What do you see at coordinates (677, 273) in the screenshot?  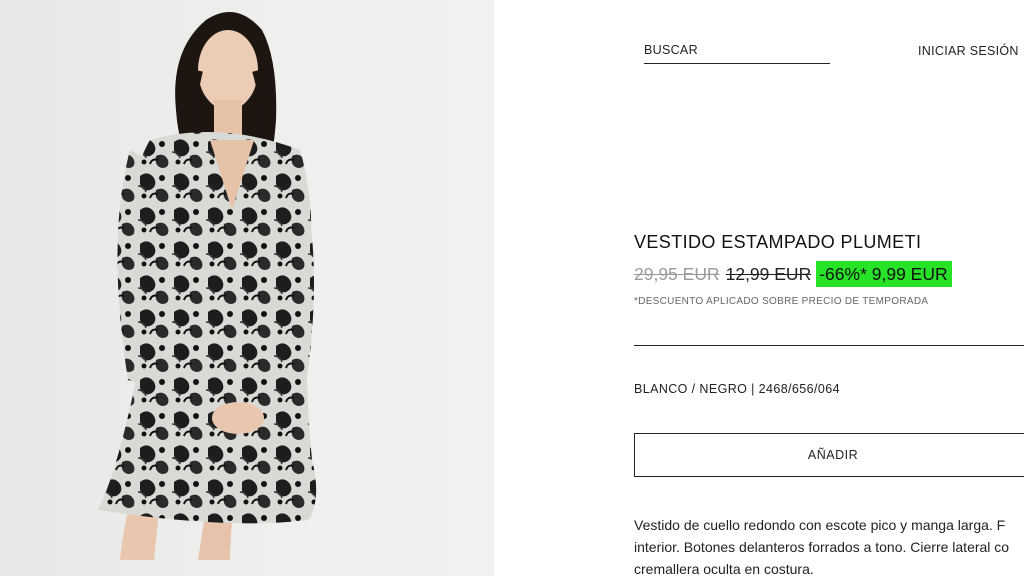 I see `original-price: 29,95 EUR` at bounding box center [677, 273].